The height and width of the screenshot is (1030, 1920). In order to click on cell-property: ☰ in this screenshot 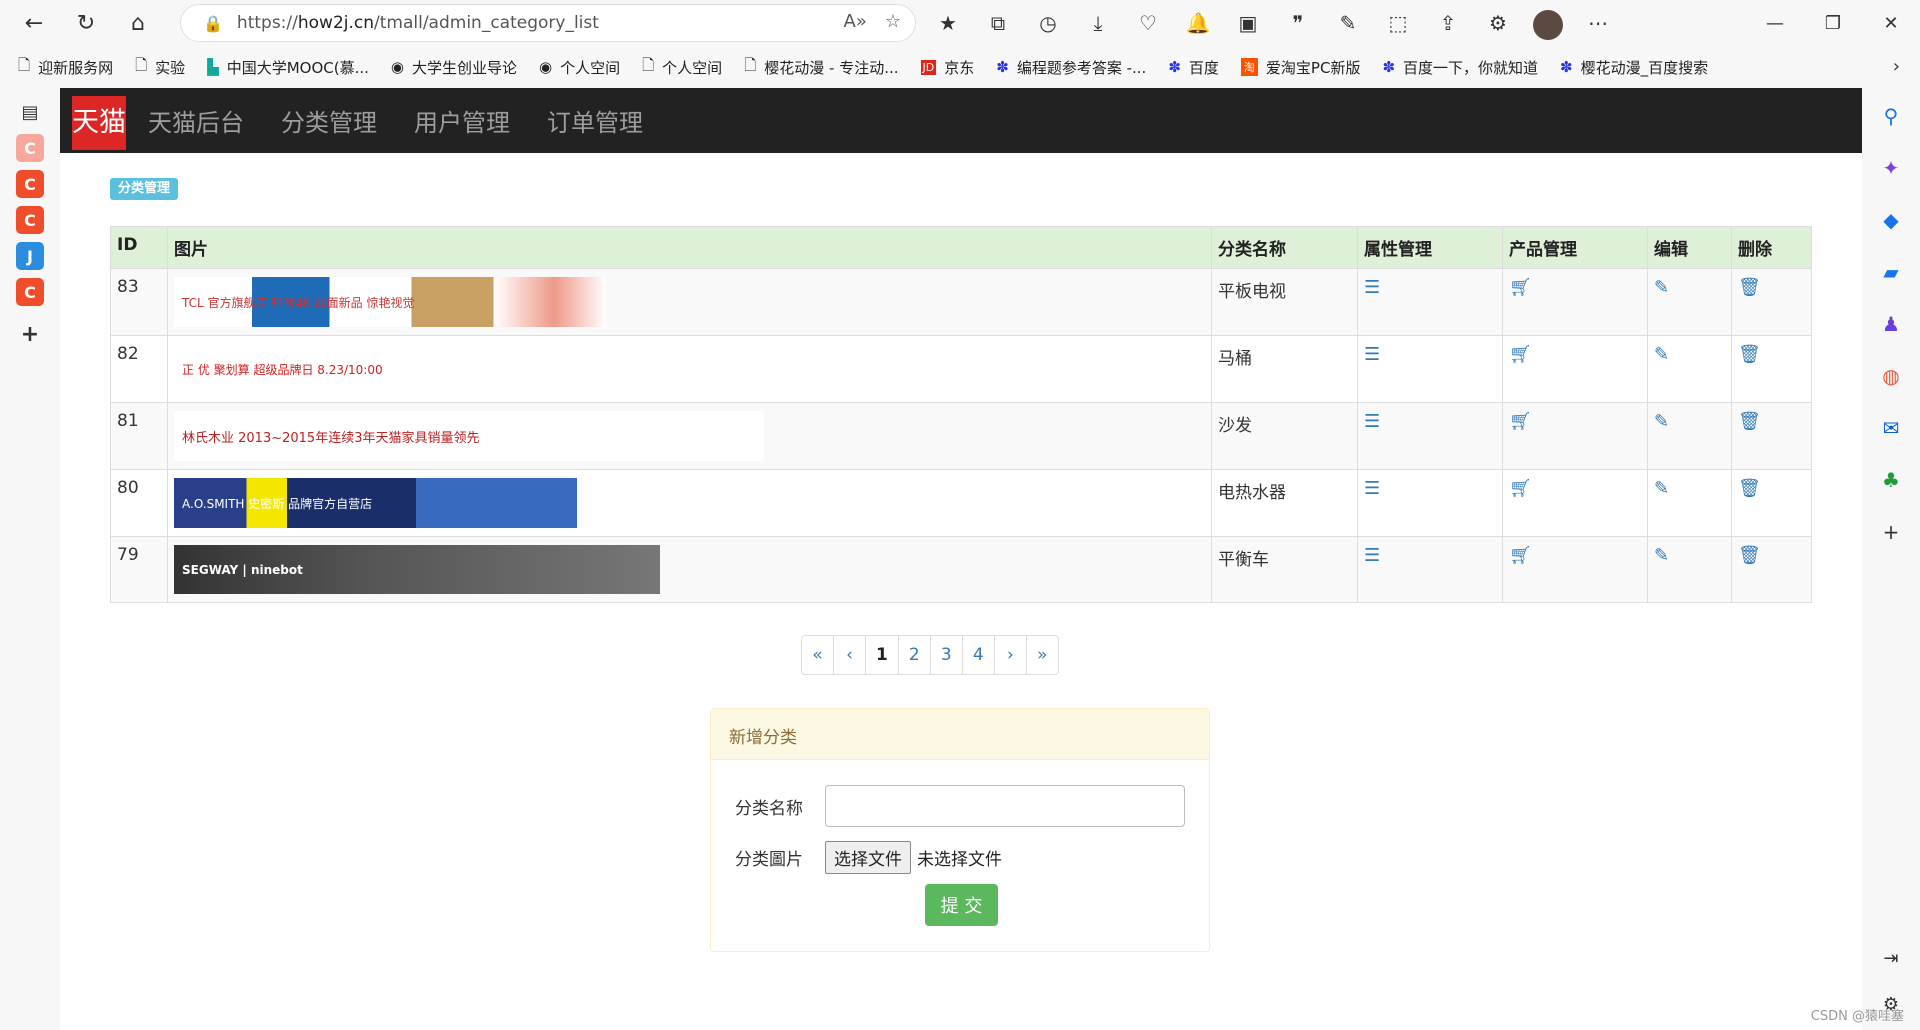, I will do `click(1430, 369)`.